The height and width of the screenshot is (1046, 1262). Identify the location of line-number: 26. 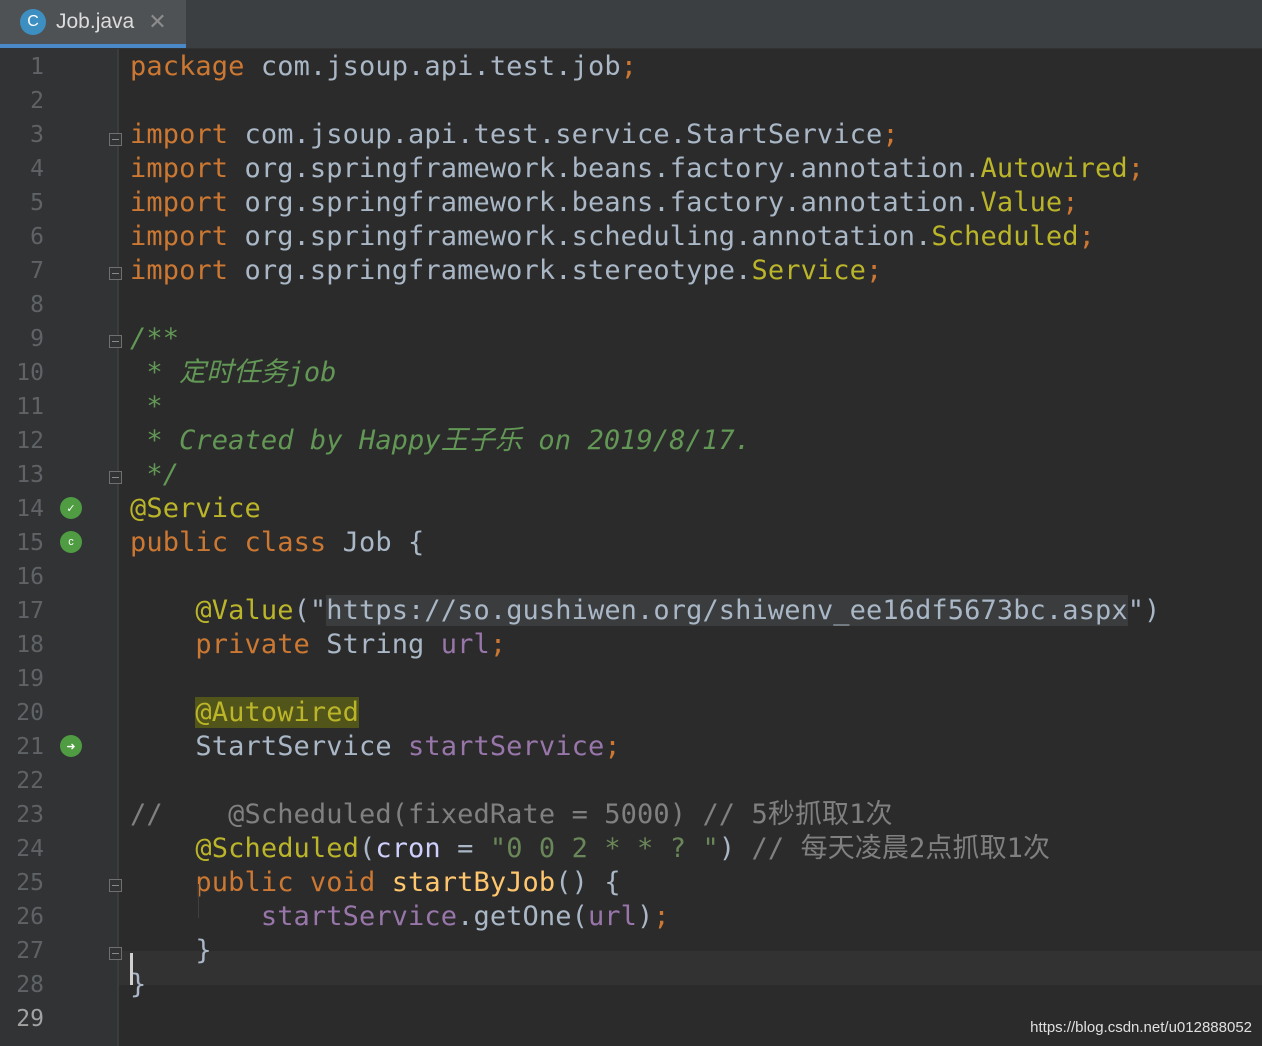
(30, 917).